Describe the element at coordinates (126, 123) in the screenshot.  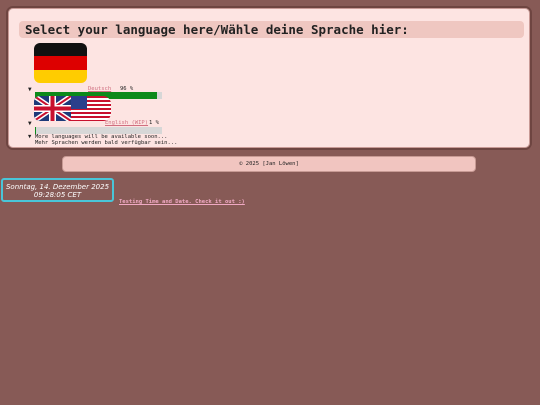
I see `language-link-en: English (WIP)` at that location.